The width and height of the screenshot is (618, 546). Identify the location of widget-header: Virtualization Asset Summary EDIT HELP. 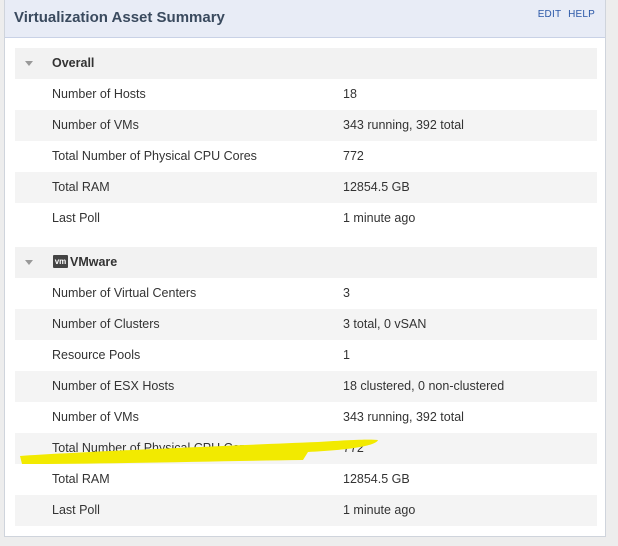
(305, 19).